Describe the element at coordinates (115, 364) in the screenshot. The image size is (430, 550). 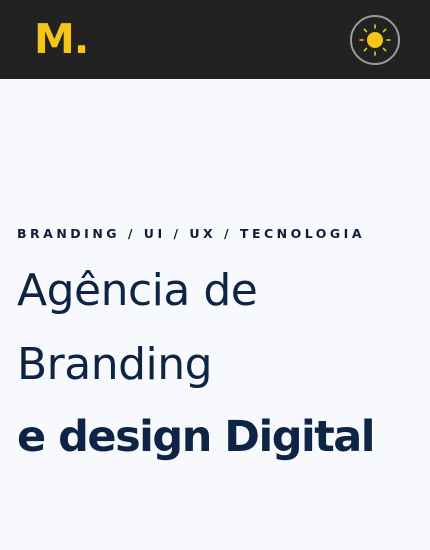
I see `headline-line-2: Branding` at that location.